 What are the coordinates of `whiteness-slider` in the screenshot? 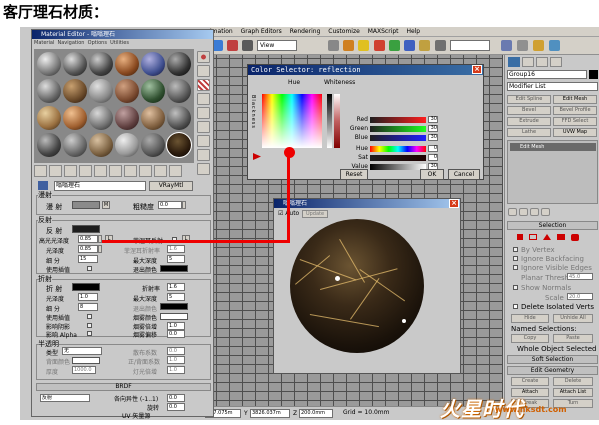 It's located at (337, 121).